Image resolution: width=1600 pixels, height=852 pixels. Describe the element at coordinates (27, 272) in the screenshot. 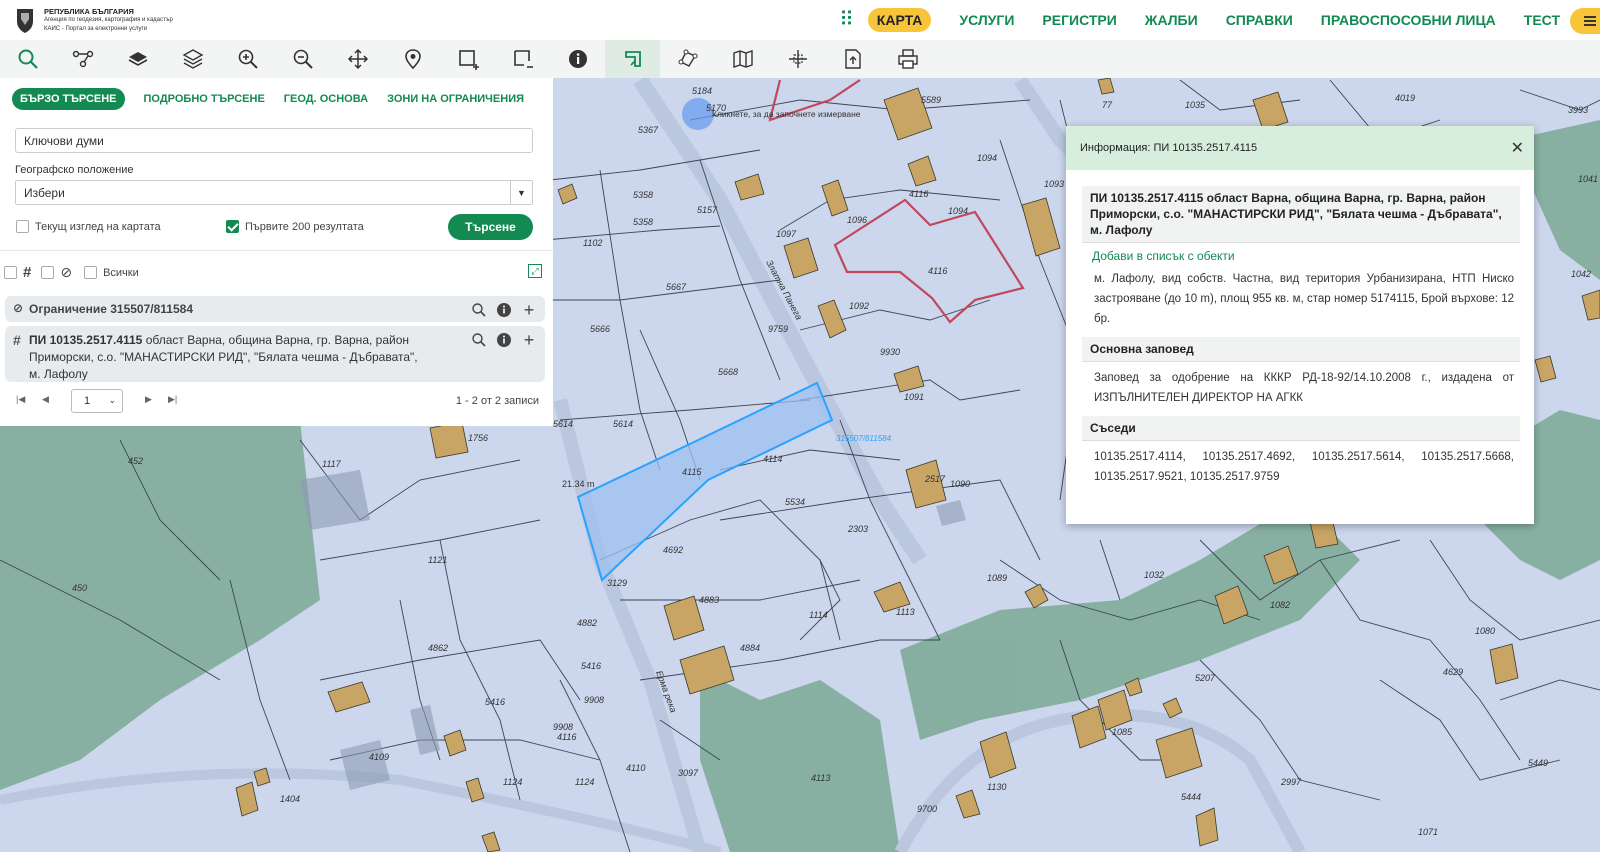

I see `hash-icon: #` at that location.